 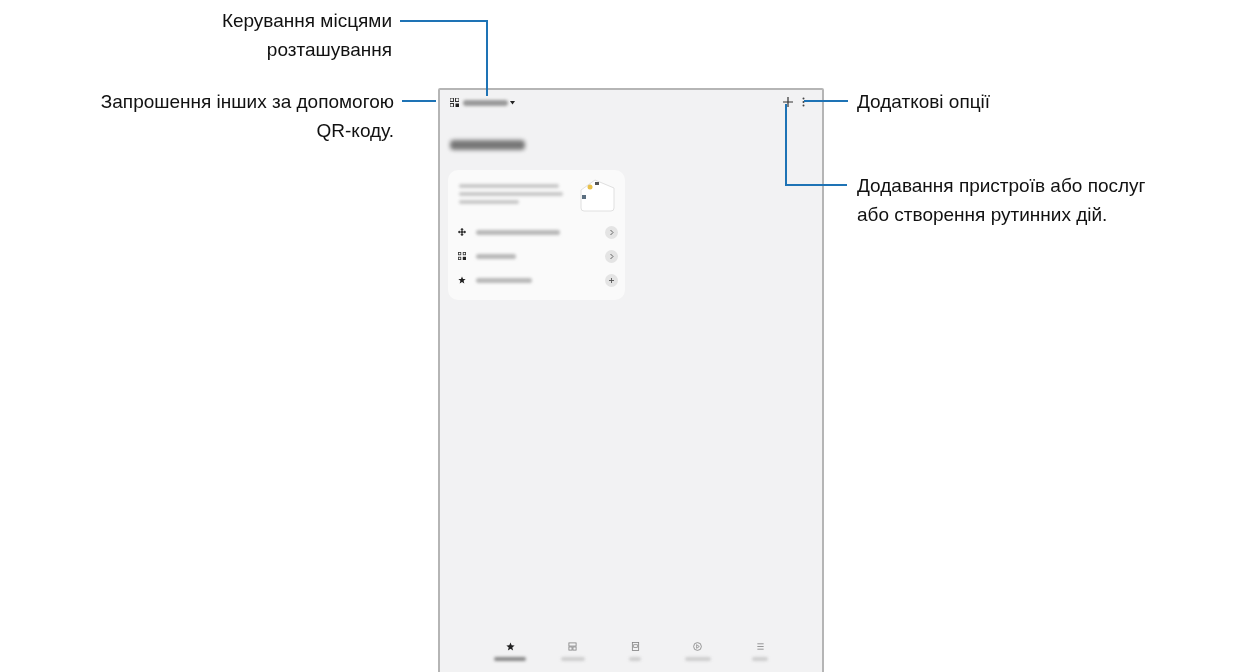 I want to click on menu-icon, so click(x=760, y=646).